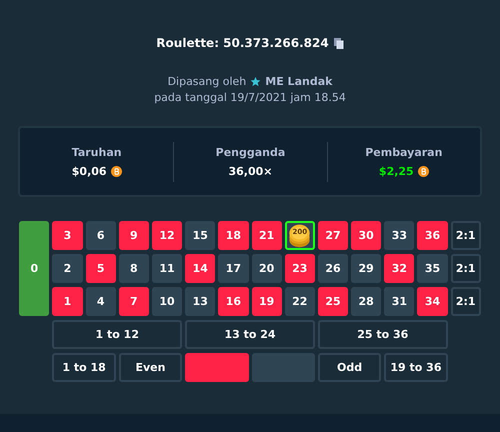 The image size is (500, 432). What do you see at coordinates (250, 334) in the screenshot?
I see `dozen-bet: 13 to 24` at bounding box center [250, 334].